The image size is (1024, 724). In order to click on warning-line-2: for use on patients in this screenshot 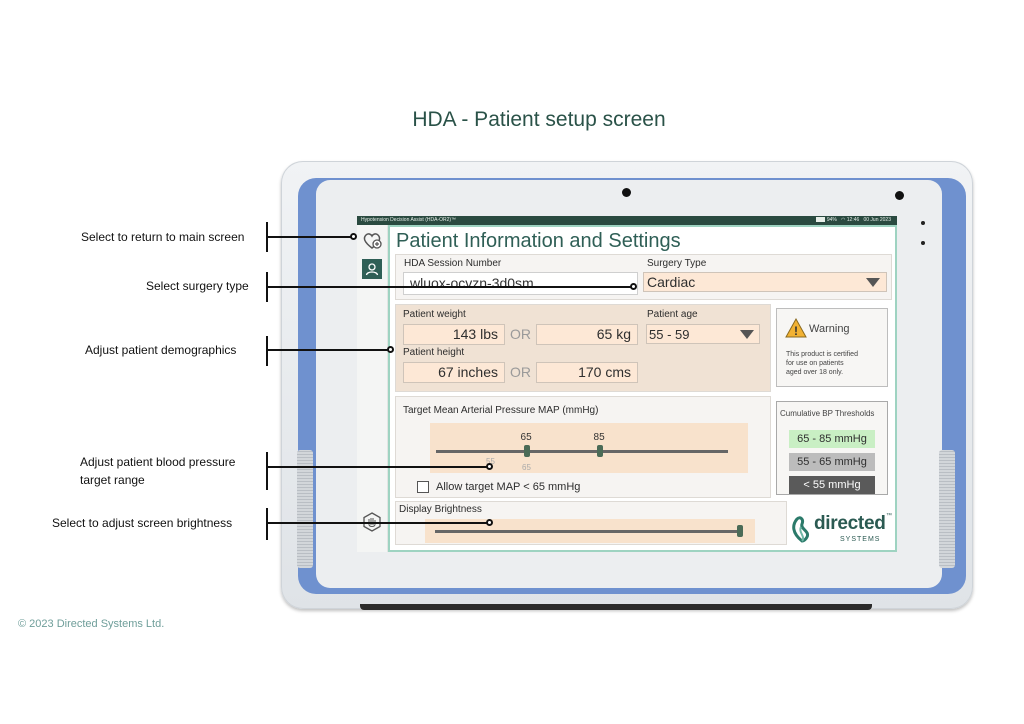, I will do `click(815, 363)`.